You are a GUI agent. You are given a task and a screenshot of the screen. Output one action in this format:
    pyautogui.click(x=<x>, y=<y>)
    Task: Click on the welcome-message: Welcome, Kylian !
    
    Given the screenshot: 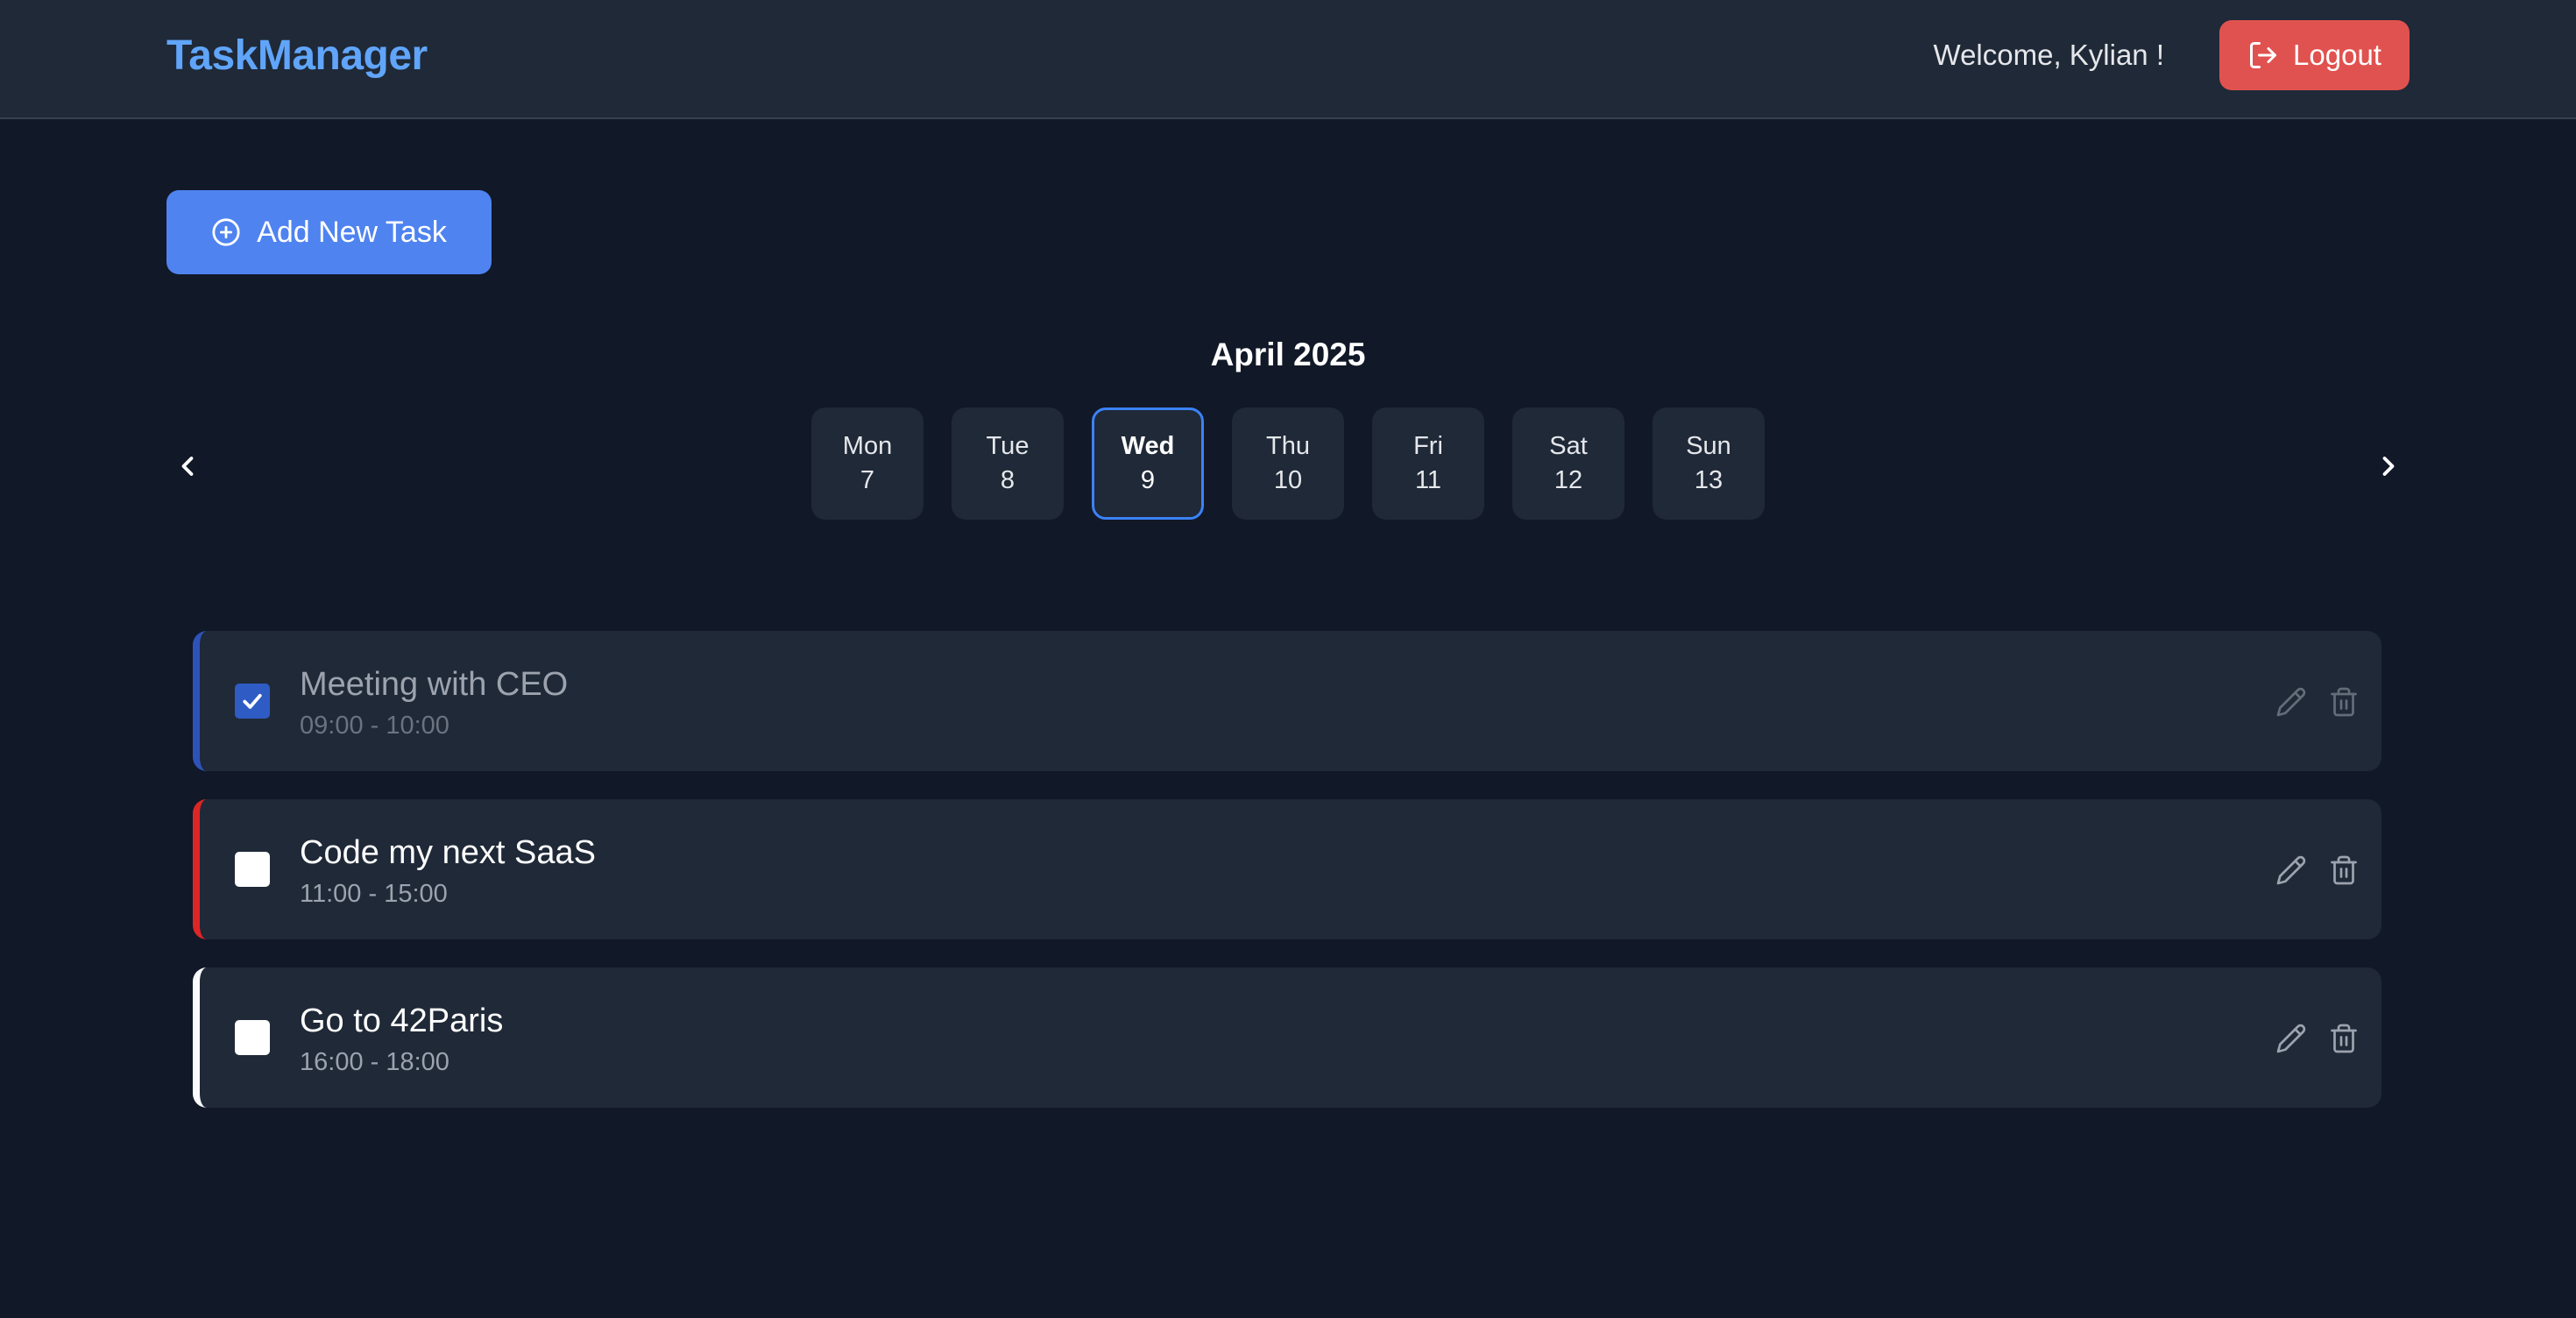 What is the action you would take?
    pyautogui.click(x=2048, y=55)
    